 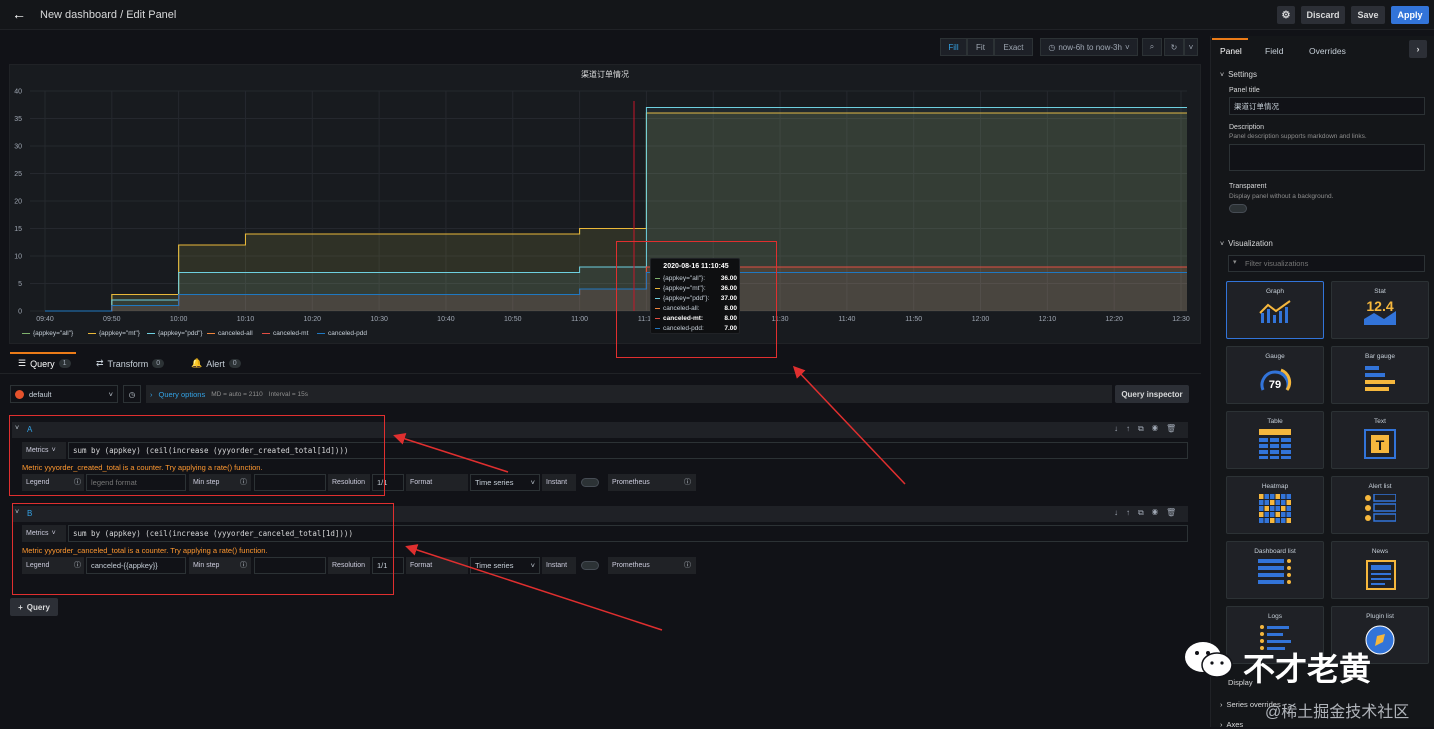 I want to click on dashlist-viz-icon, so click(x=1275, y=574).